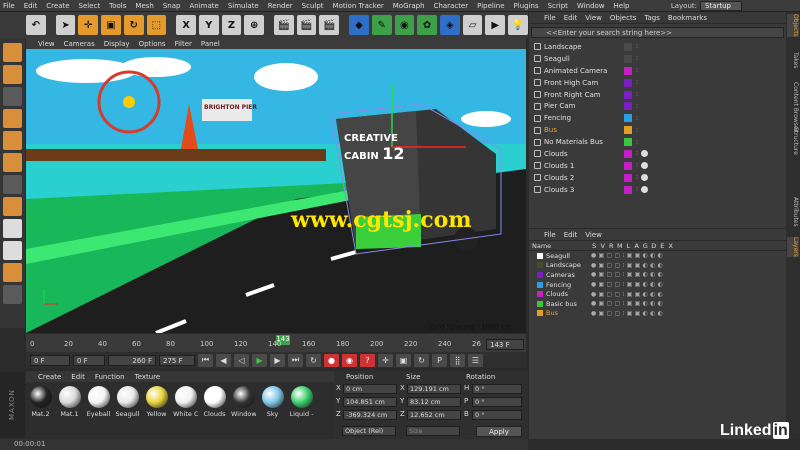  Describe the element at coordinates (657, 118) in the screenshot. I see `object-row: Fencing ⁝` at that location.